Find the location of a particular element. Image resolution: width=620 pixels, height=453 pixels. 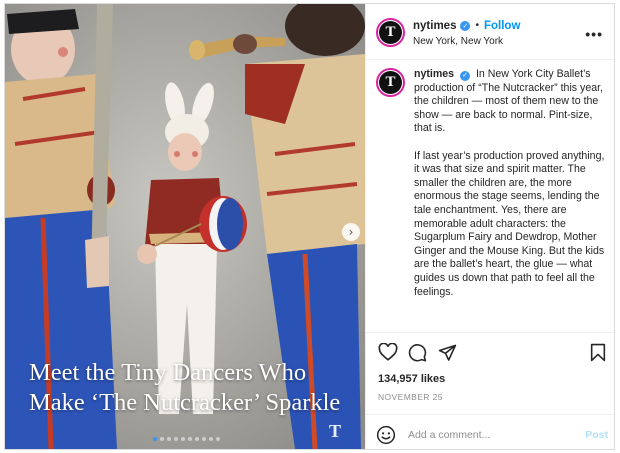

avatar: T is located at coordinates (390, 32).